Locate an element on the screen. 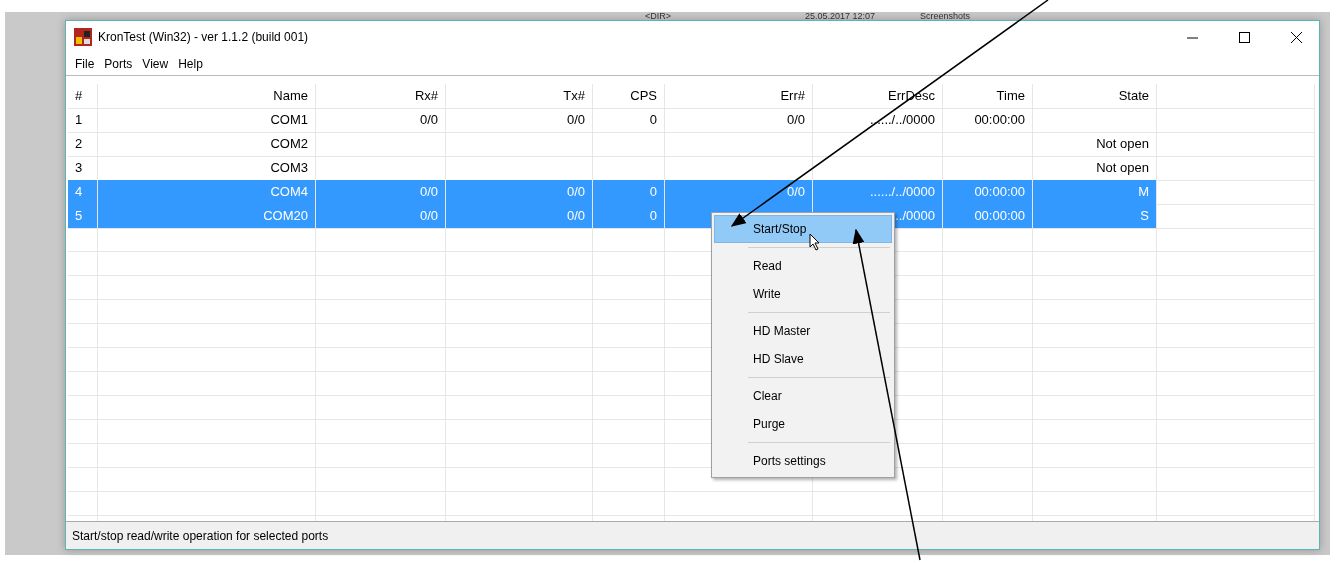  menu-item: Start/Stop is located at coordinates (803, 229).